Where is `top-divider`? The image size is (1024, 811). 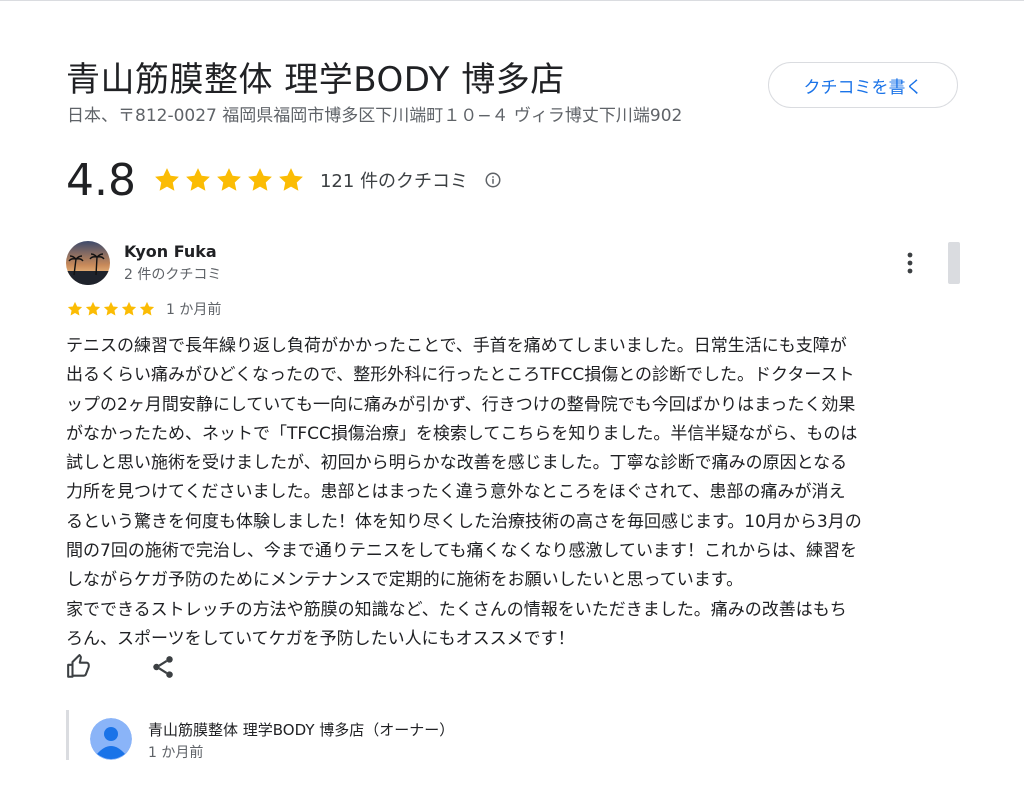
top-divider is located at coordinates (512, 0).